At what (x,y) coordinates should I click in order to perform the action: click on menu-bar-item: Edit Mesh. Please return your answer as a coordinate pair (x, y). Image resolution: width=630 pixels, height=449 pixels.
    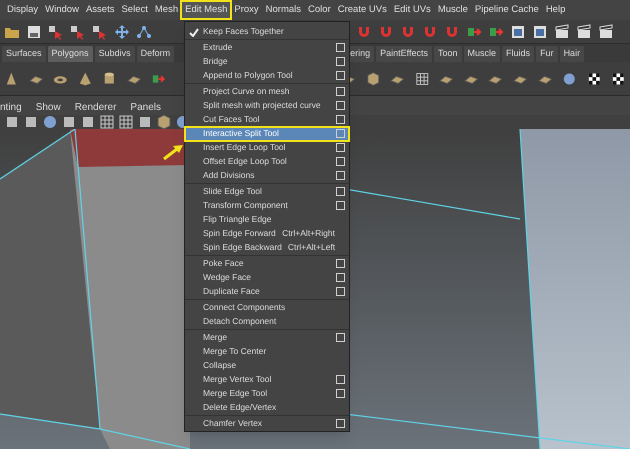
    Looking at the image, I should click on (206, 10).